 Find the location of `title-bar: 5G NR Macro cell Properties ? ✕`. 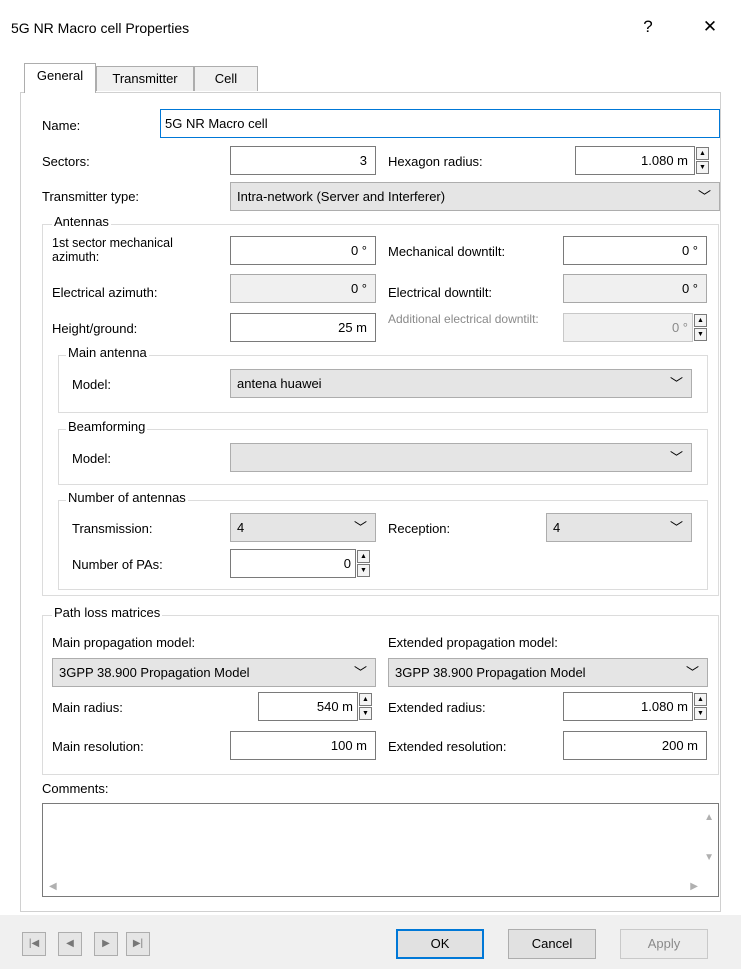

title-bar: 5G NR Macro cell Properties ? ✕ is located at coordinates (370, 26).